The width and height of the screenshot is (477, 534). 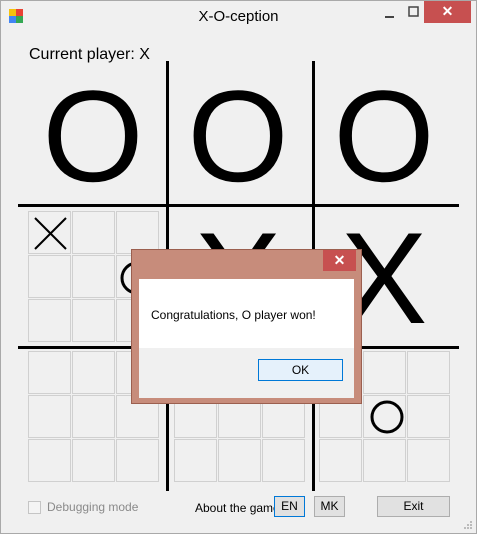 I want to click on minimize-button, so click(x=390, y=12).